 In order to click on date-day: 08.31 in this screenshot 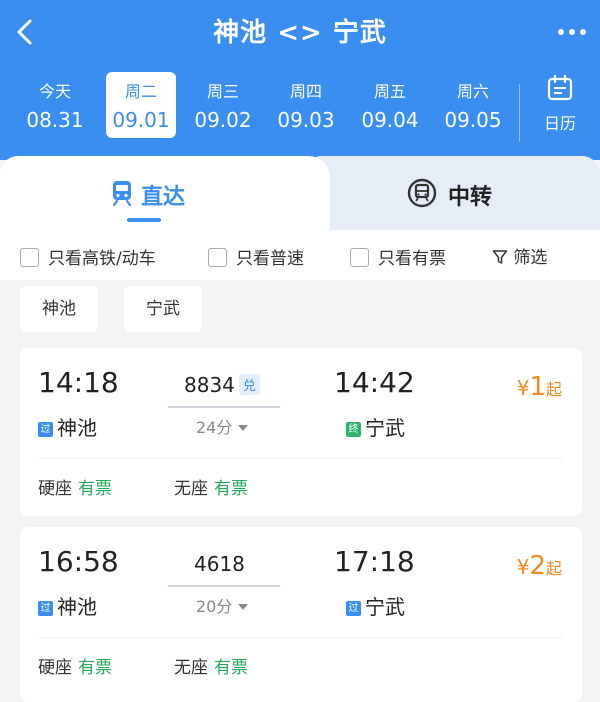, I will do `click(55, 120)`.